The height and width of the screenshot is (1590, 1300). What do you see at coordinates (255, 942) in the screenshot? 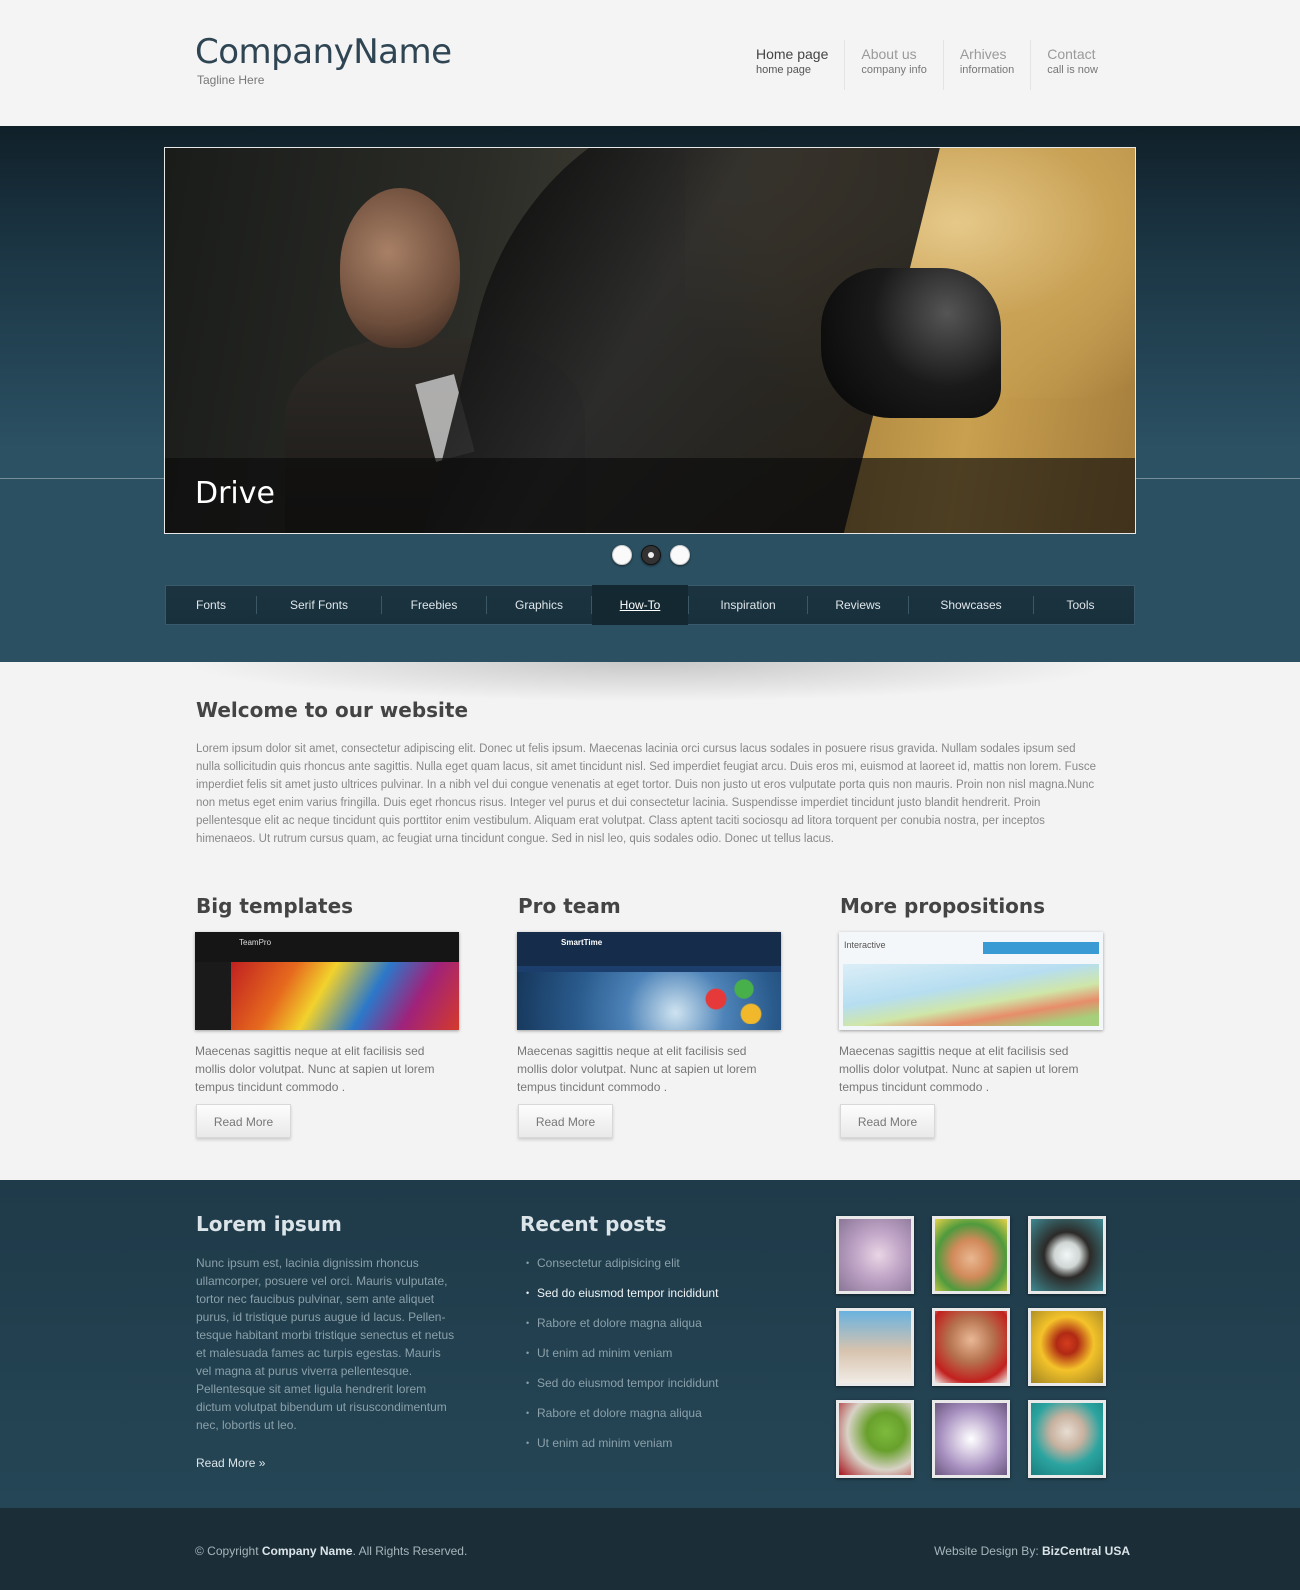
I see `thumb-label: TeamPro` at bounding box center [255, 942].